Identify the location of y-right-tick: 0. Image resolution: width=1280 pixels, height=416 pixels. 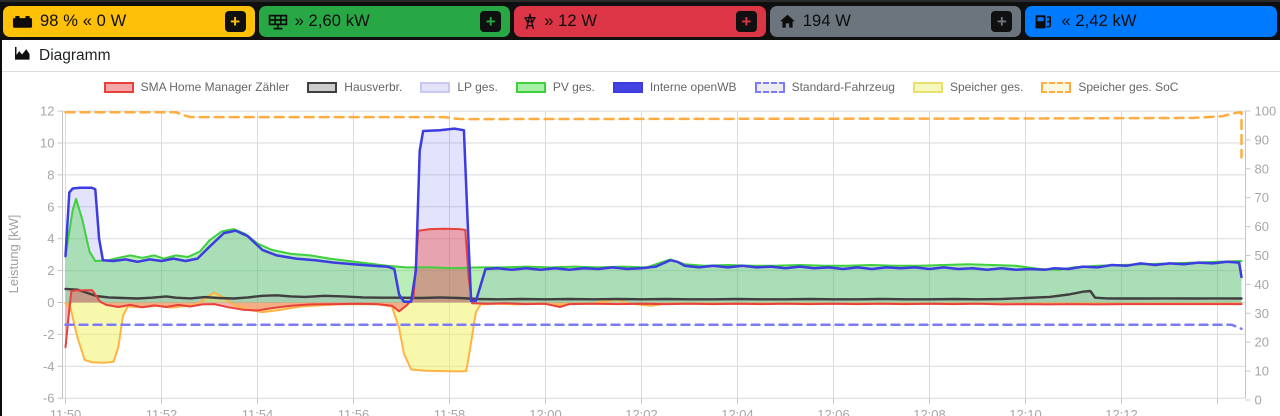
(1258, 400).